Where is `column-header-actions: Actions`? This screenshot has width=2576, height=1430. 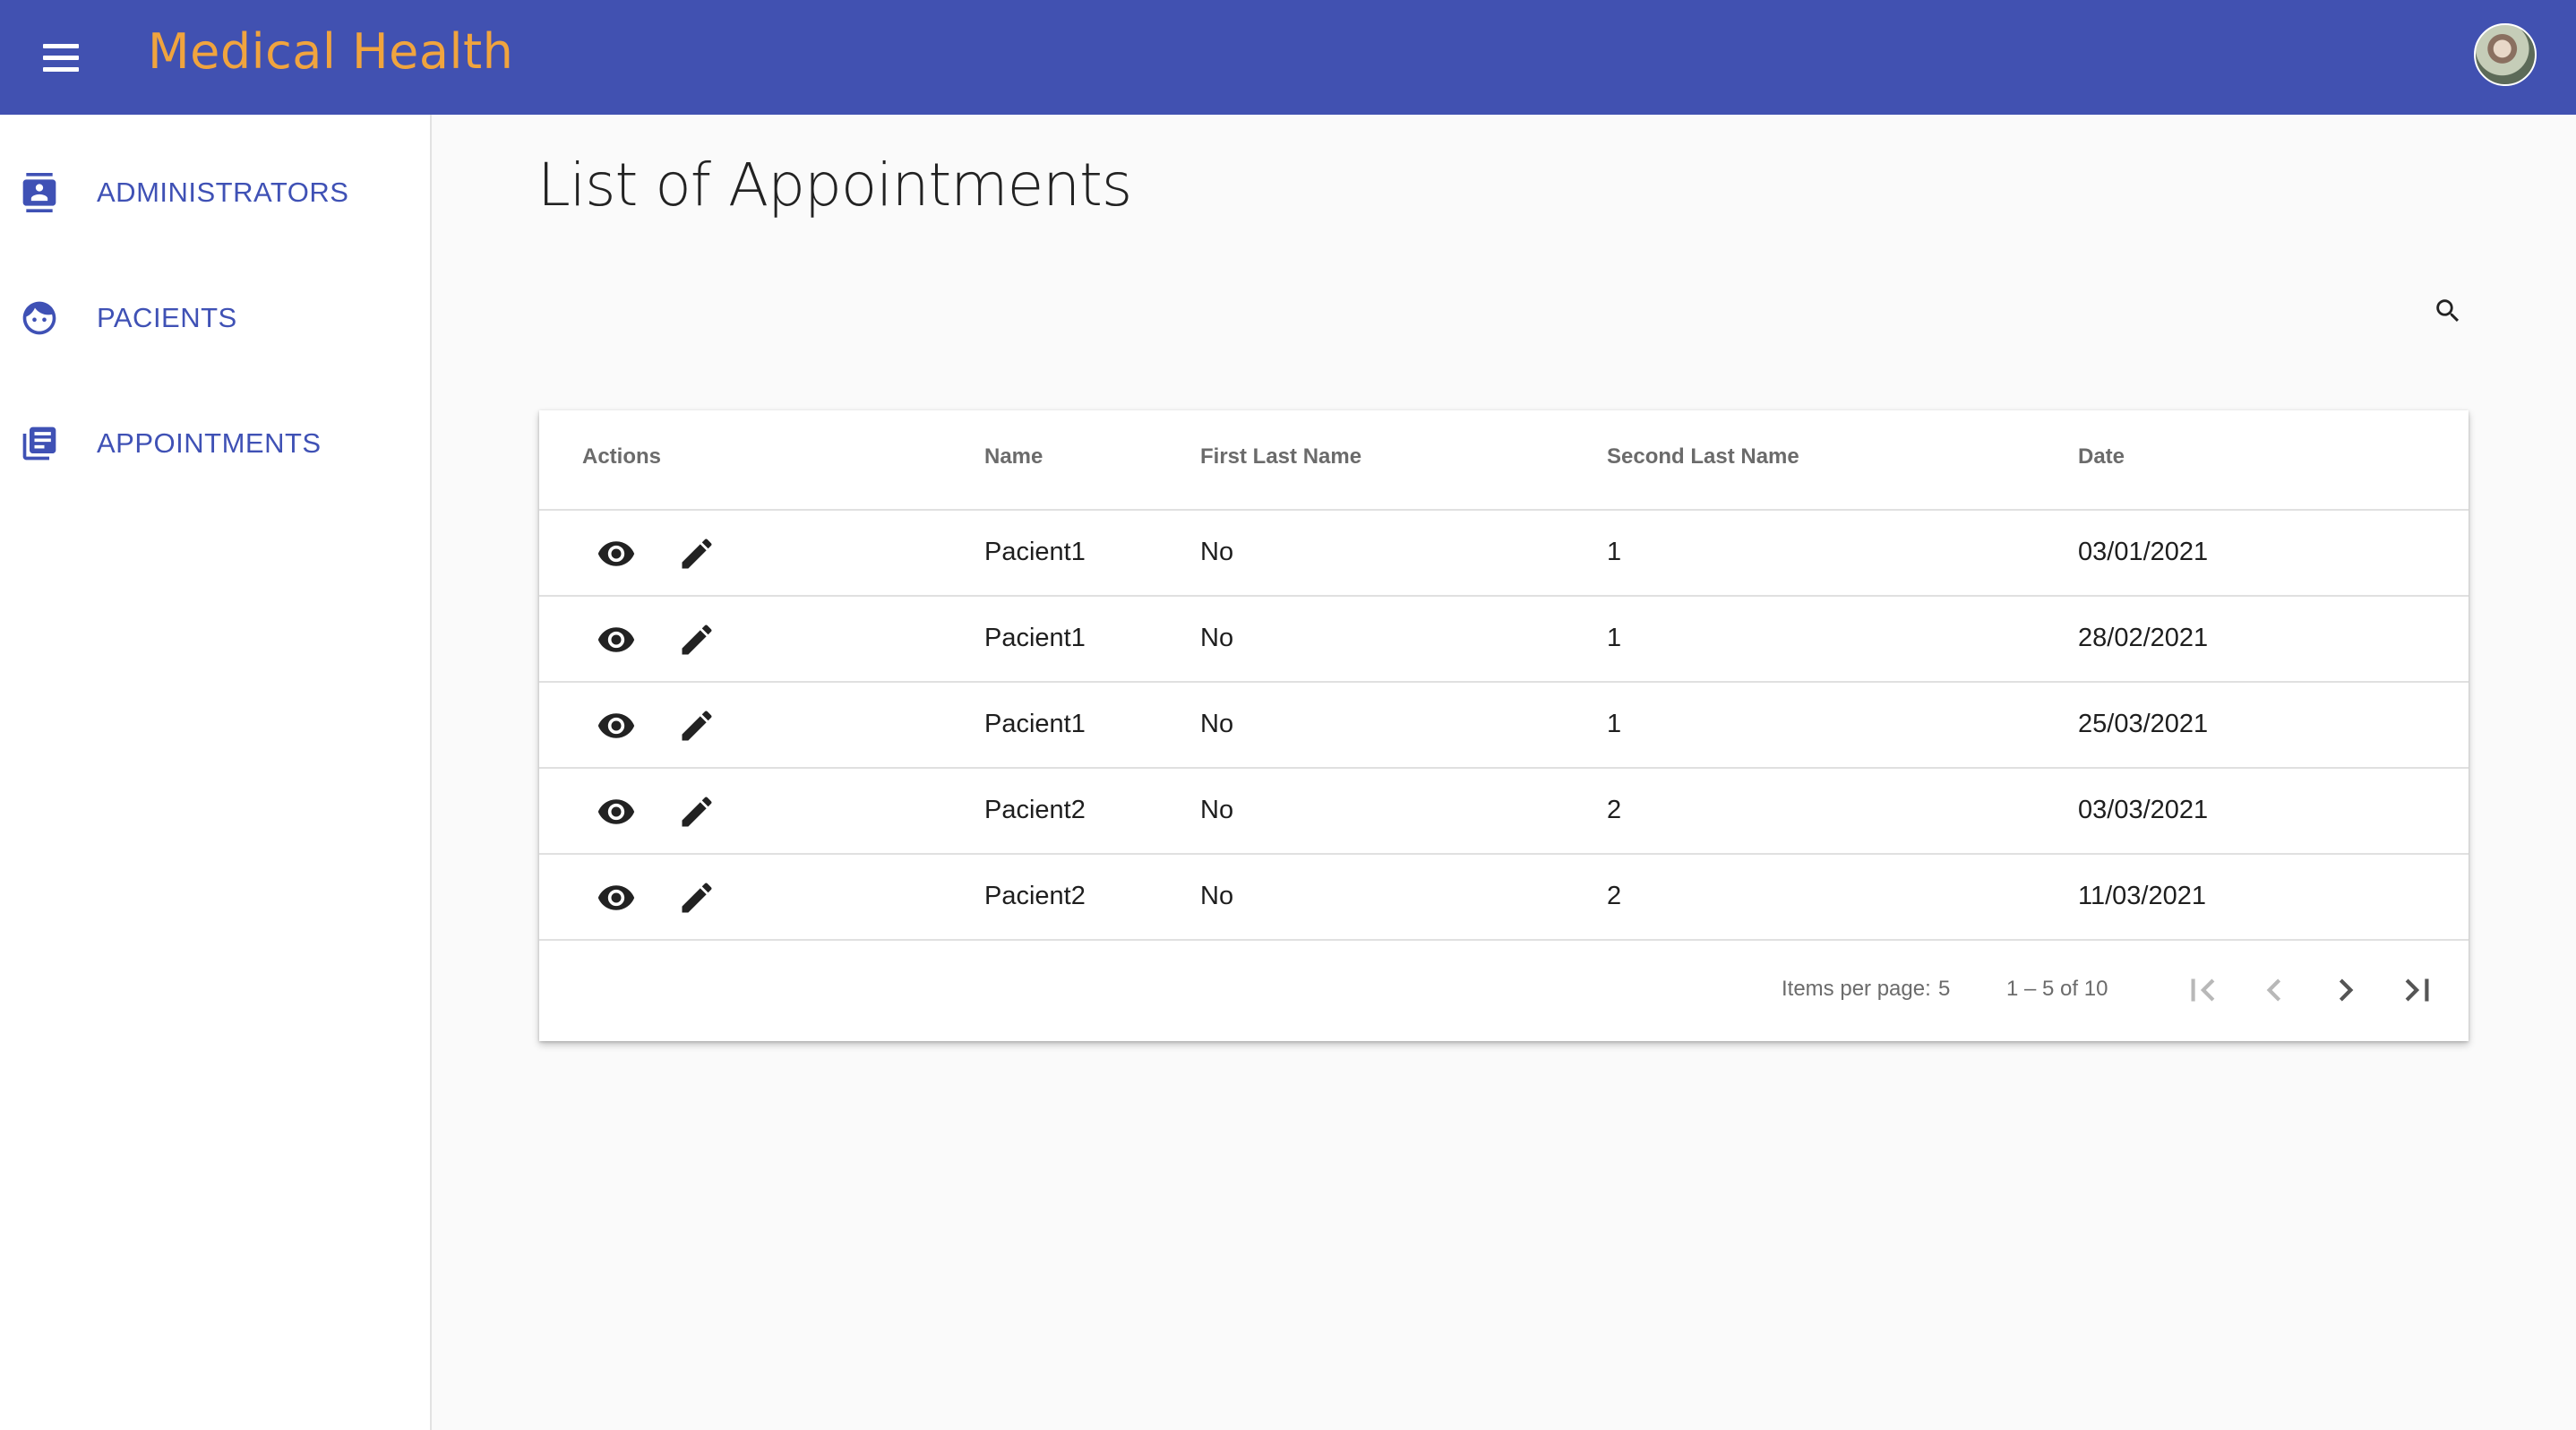 column-header-actions: Actions is located at coordinates (621, 456).